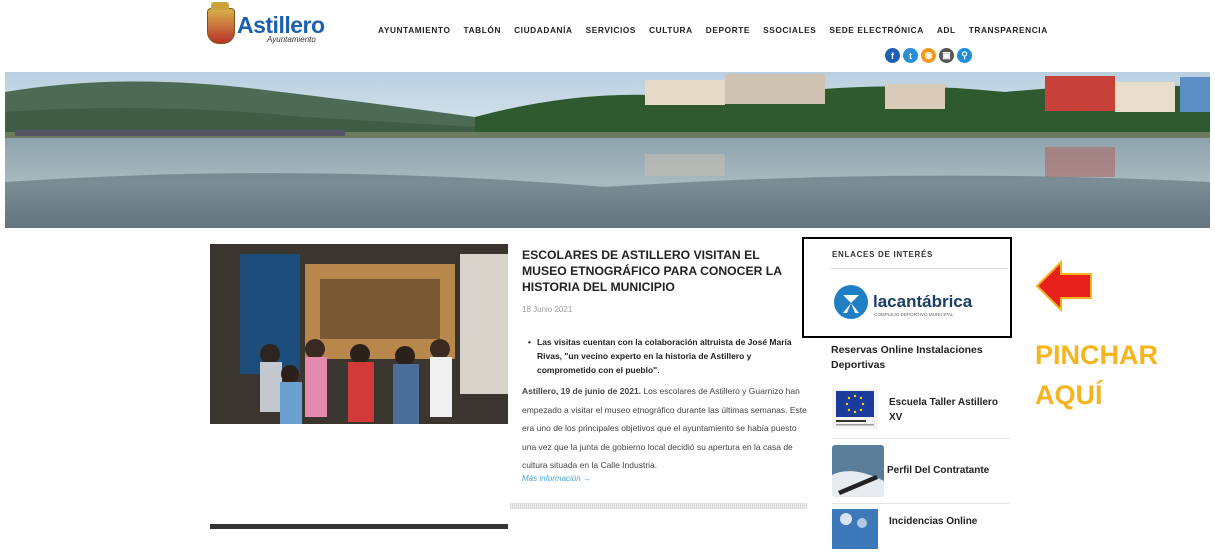  What do you see at coordinates (919, 268) in the screenshot?
I see `sidebar-title-divider` at bounding box center [919, 268].